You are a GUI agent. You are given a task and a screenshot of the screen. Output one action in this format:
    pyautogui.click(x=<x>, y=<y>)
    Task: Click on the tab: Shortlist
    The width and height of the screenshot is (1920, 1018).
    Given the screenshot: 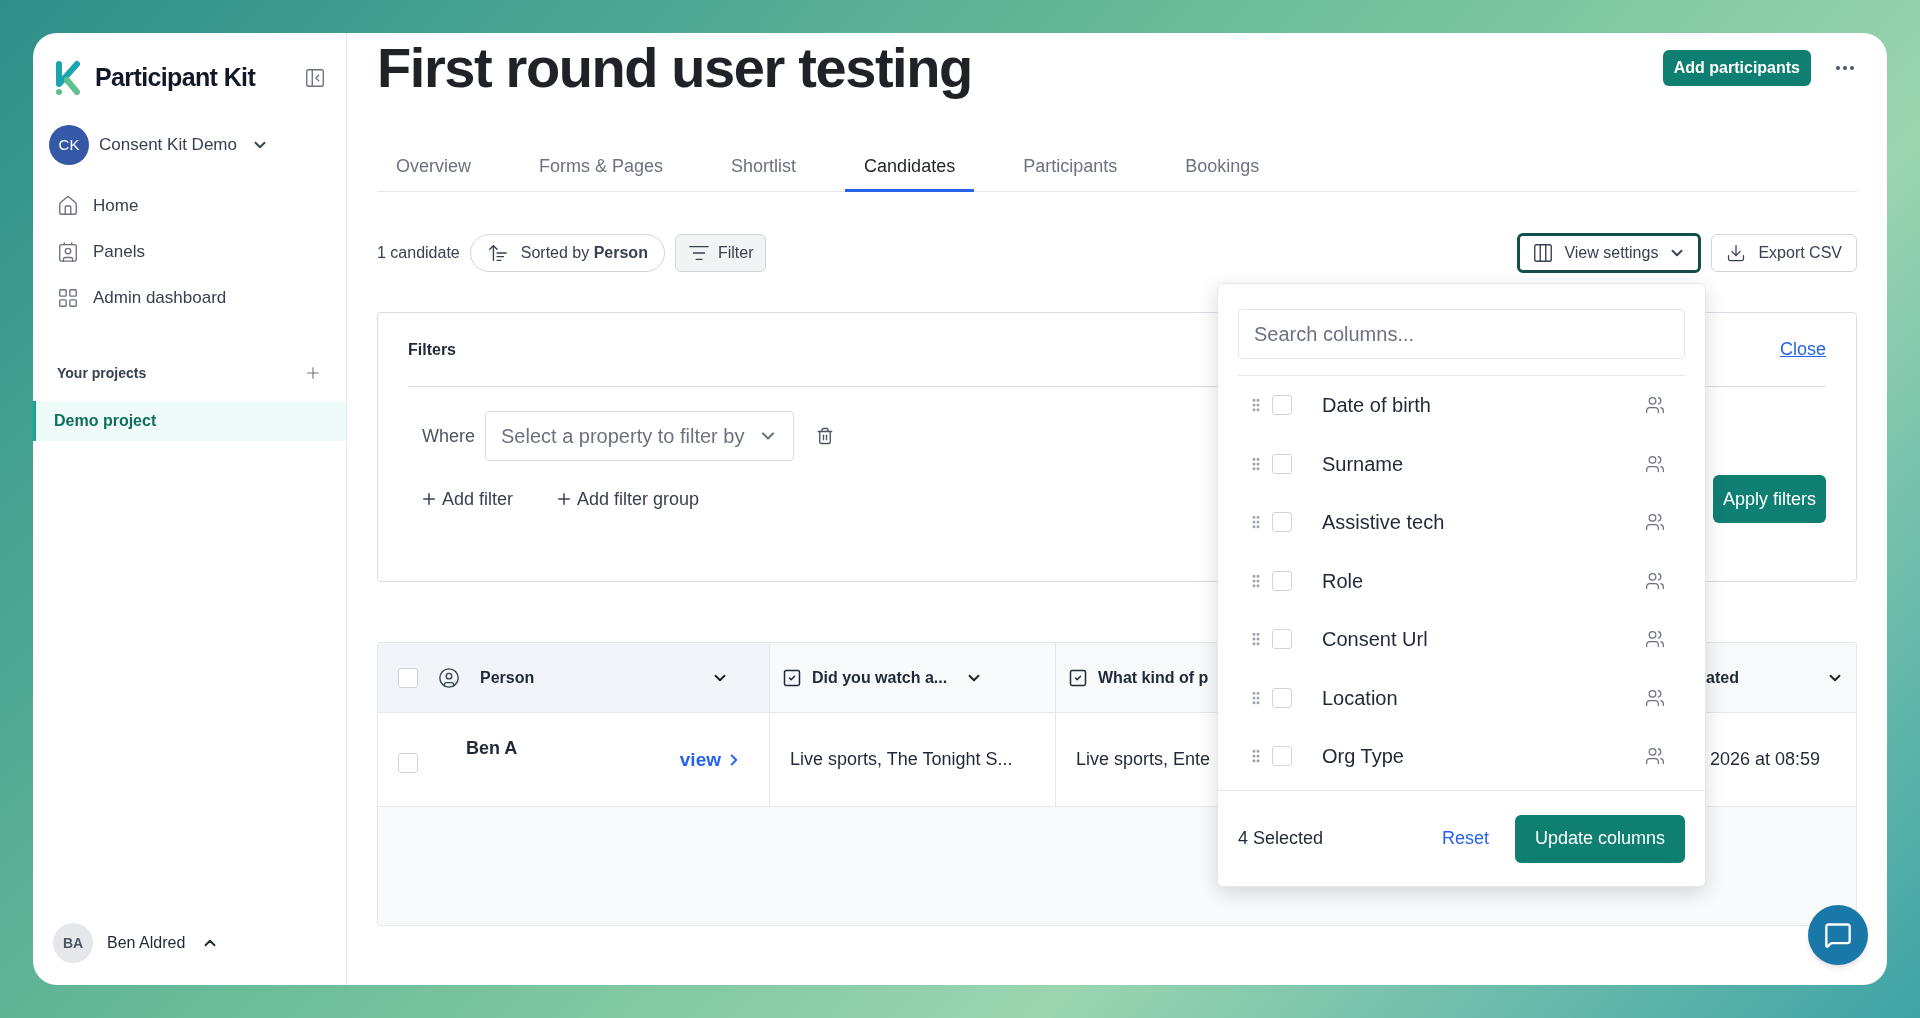 What is the action you would take?
    pyautogui.click(x=764, y=167)
    